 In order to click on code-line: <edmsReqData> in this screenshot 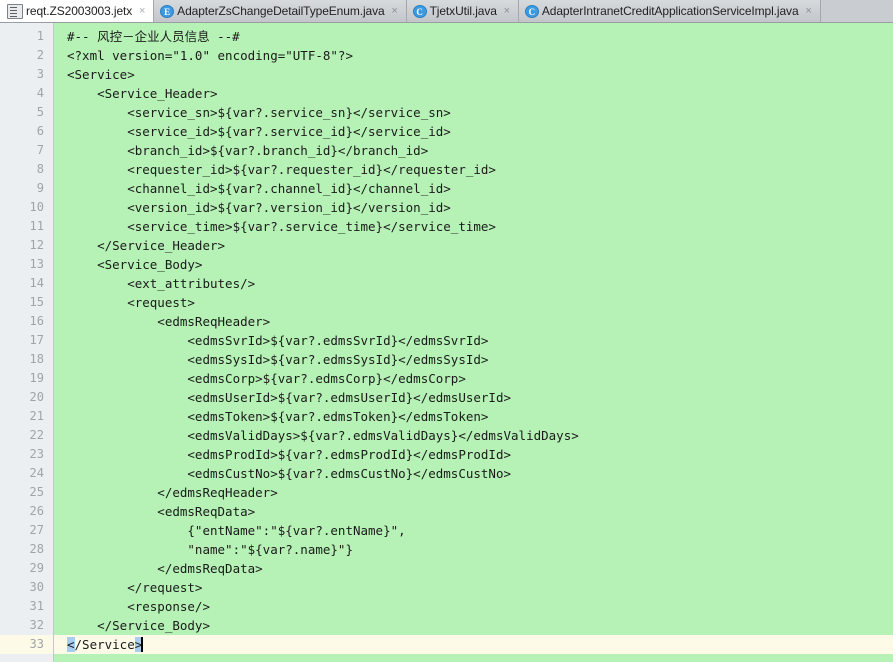, I will do `click(473, 511)`.